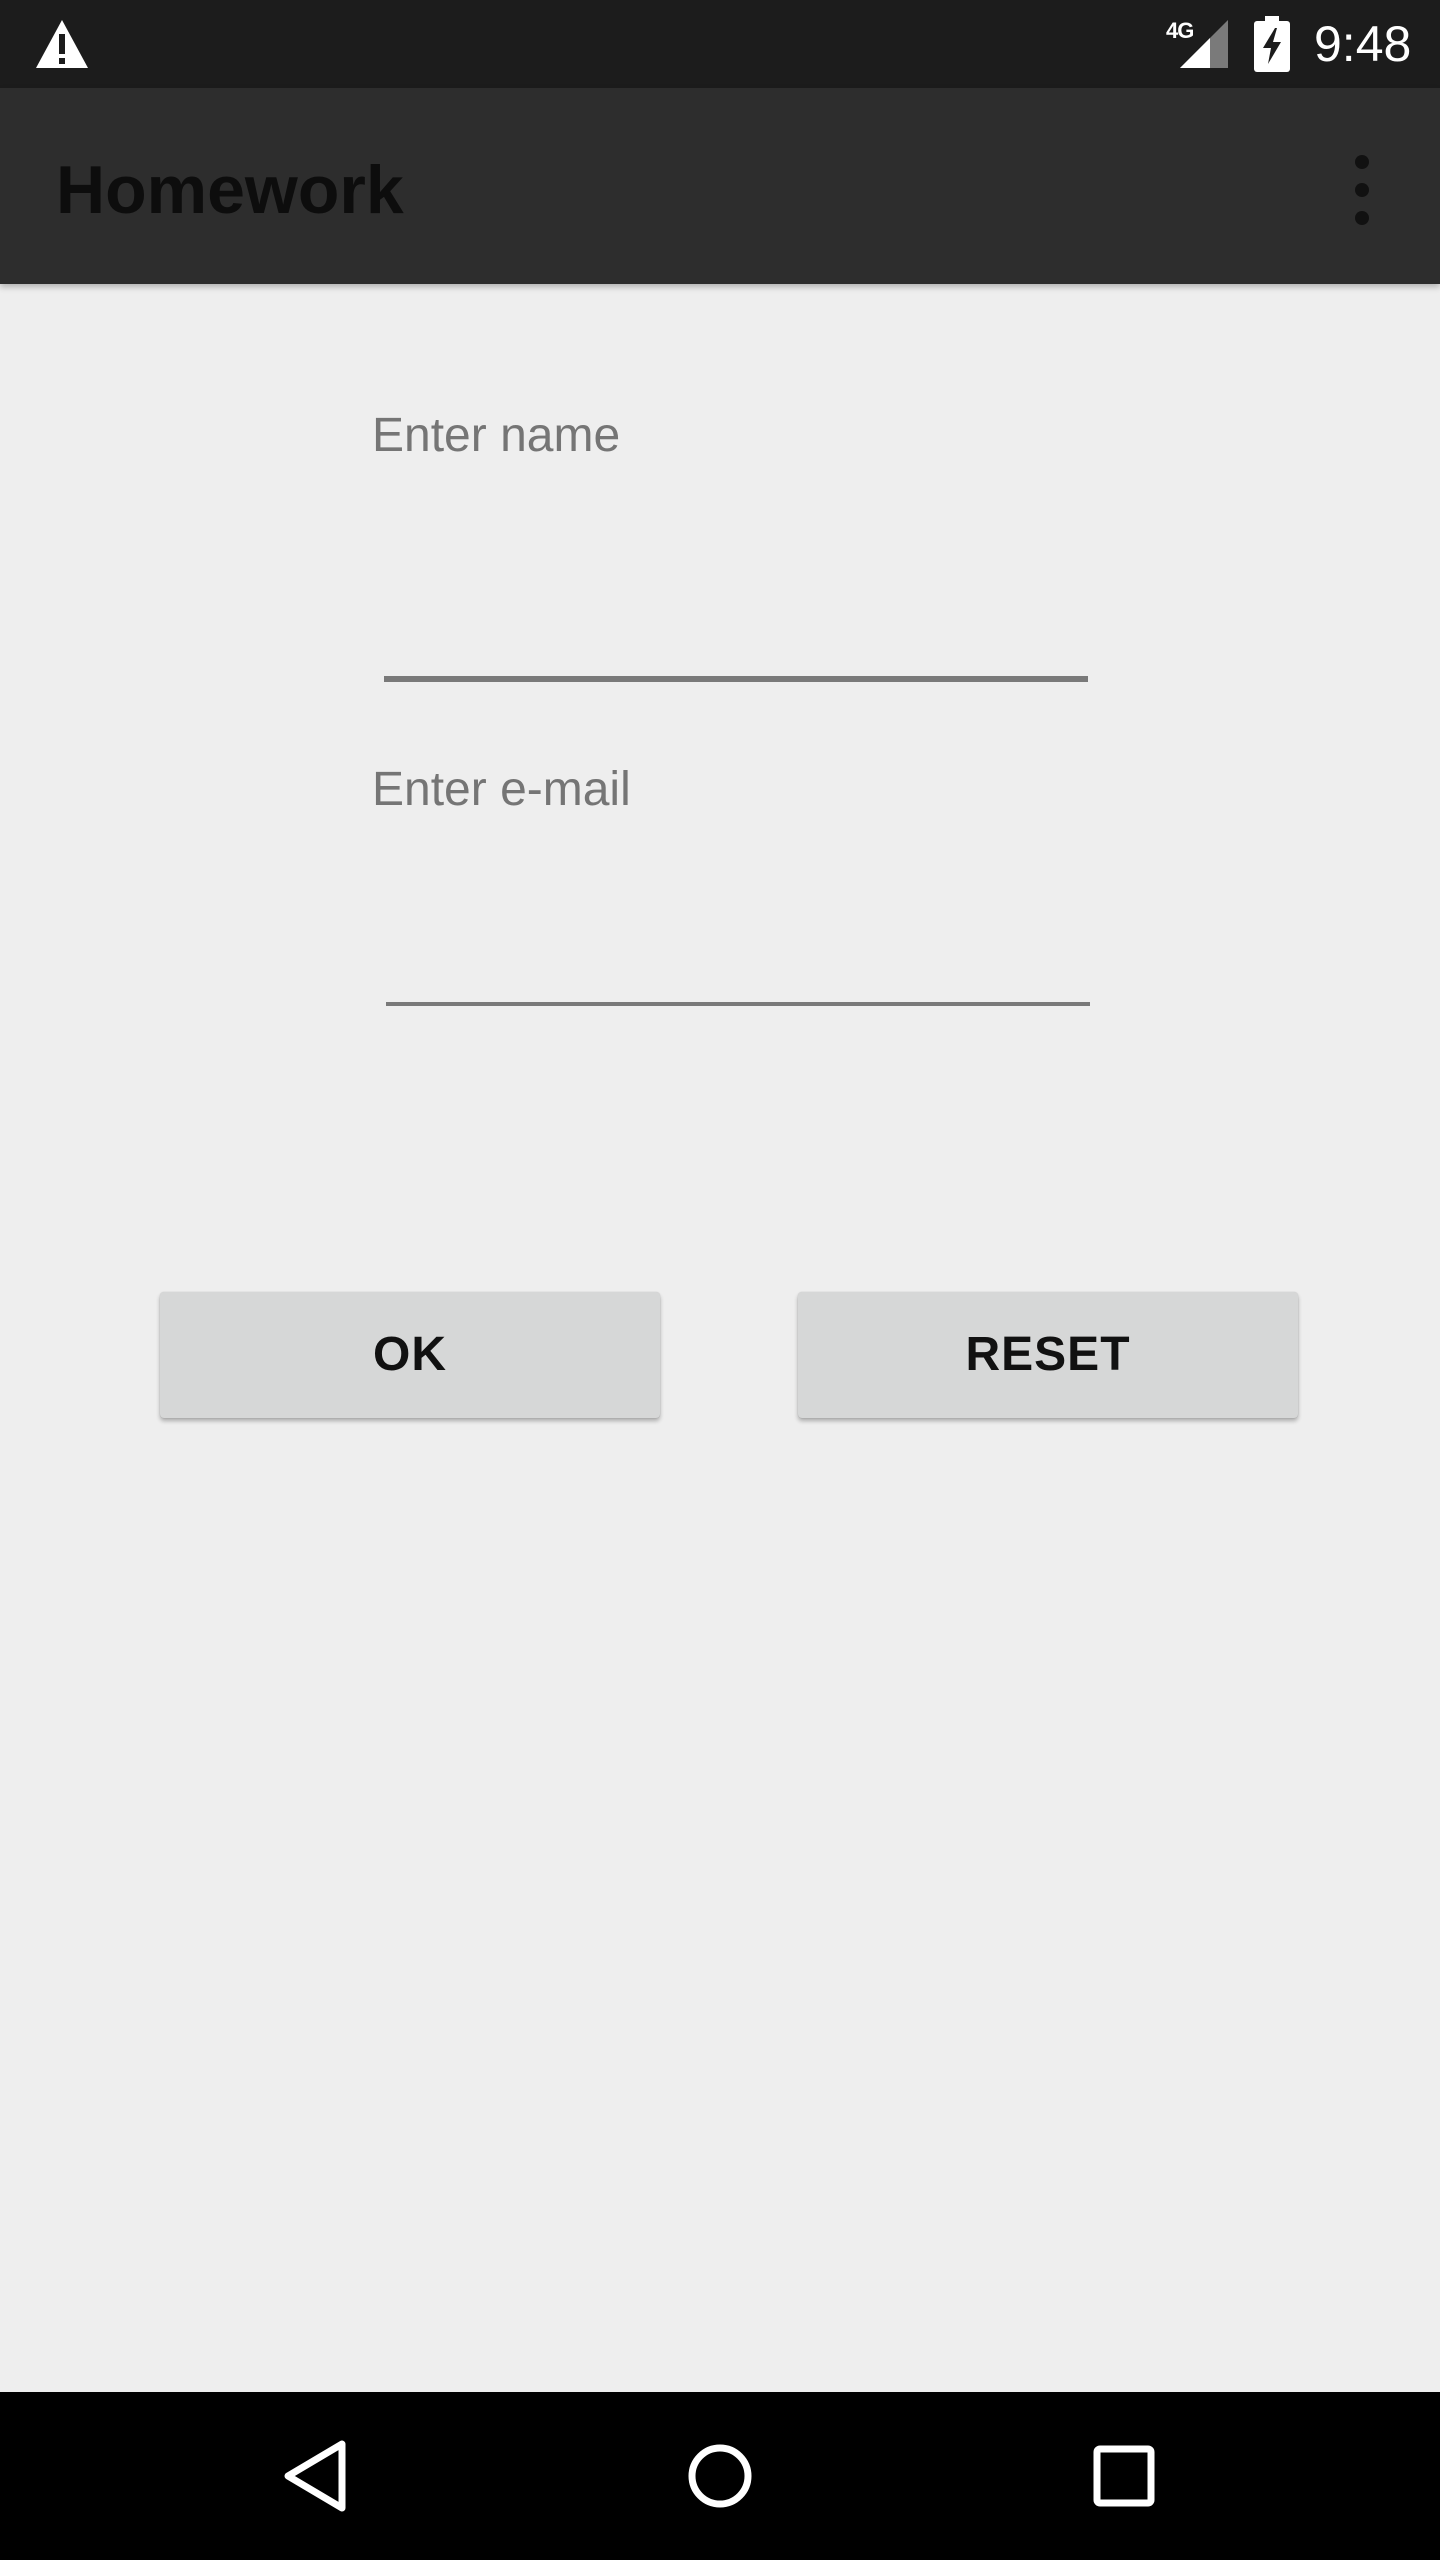 The width and height of the screenshot is (1440, 2560). Describe the element at coordinates (230, 190) in the screenshot. I see `app-title: Homework` at that location.